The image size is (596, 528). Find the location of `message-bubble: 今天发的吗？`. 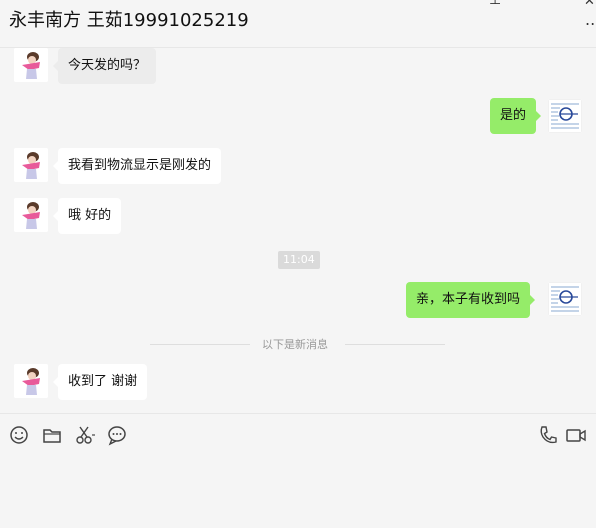

message-bubble: 今天发的吗？ is located at coordinates (104, 66).